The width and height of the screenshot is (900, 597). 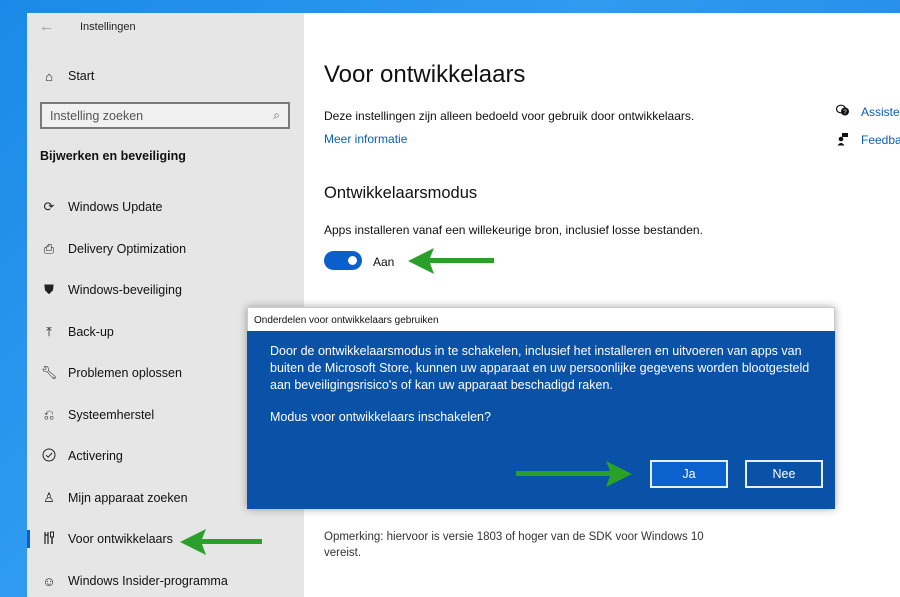 What do you see at coordinates (880, 112) in the screenshot?
I see `get-help-label: Assistentie` at bounding box center [880, 112].